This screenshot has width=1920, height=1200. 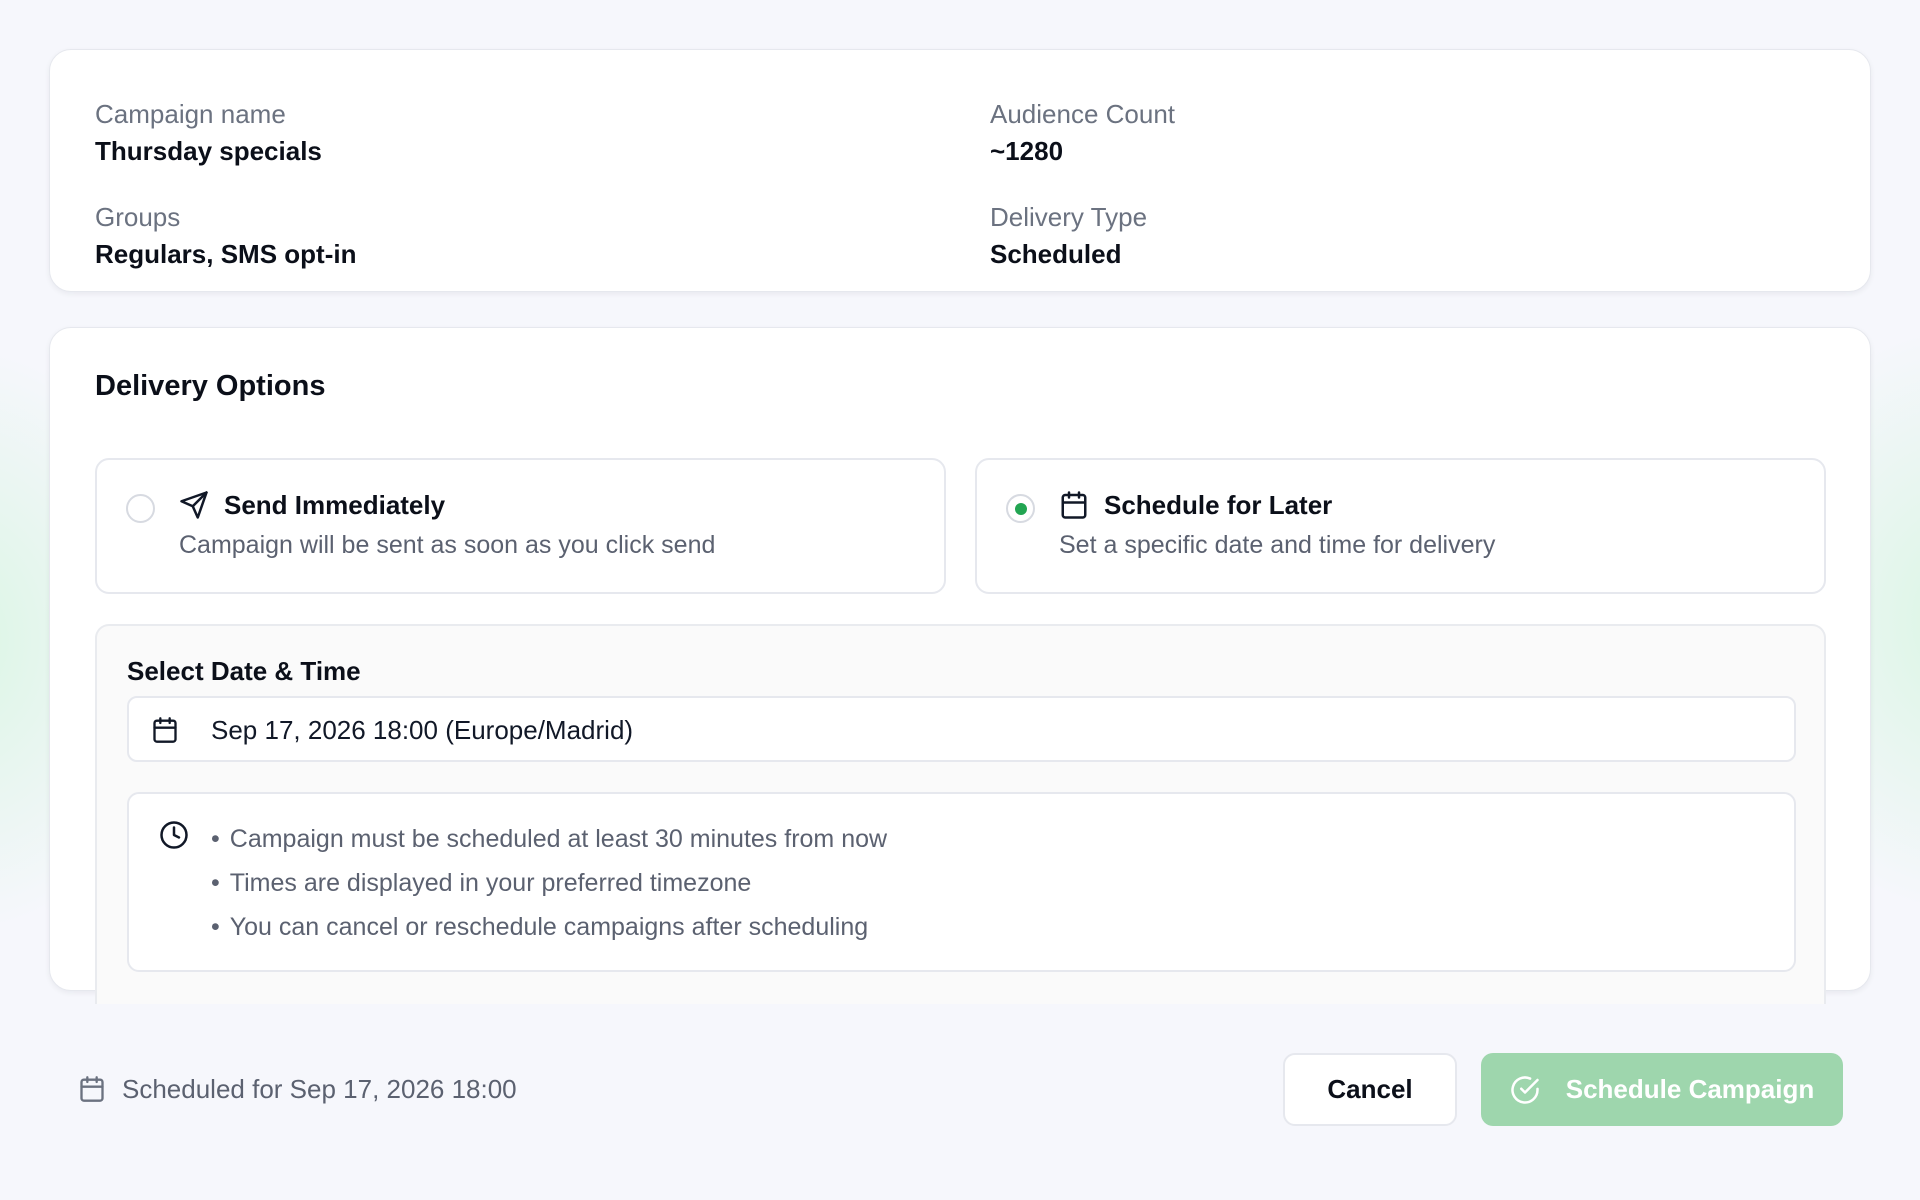 I want to click on scheduled-status: Scheduled for Sep 17, 2026 18:00, so click(x=297, y=1089).